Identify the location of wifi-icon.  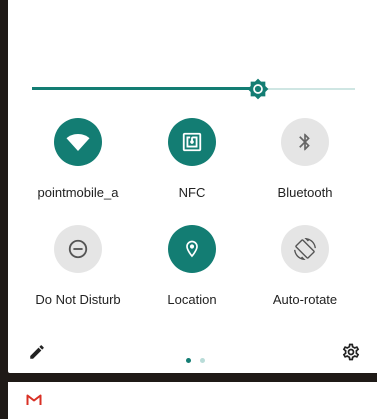
(78, 142).